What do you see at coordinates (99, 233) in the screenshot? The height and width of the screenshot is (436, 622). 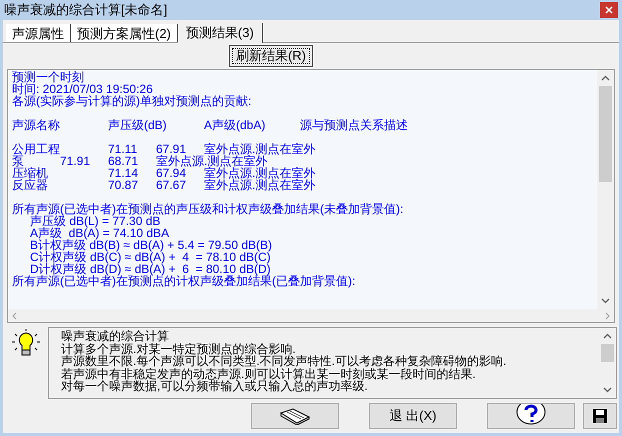 I see `result-line: A声级 dB(A) = 74.10 dBA` at bounding box center [99, 233].